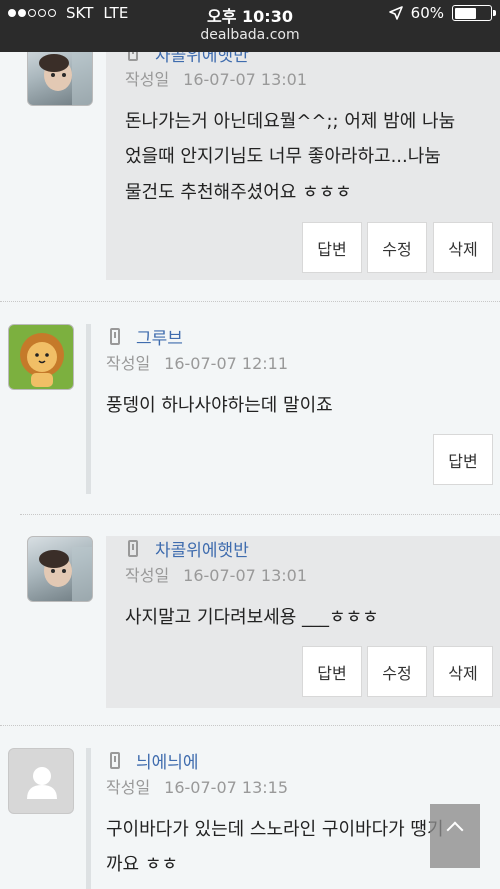 The height and width of the screenshot is (889, 500). What do you see at coordinates (42, 360) in the screenshot?
I see `lion-character-icon` at bounding box center [42, 360].